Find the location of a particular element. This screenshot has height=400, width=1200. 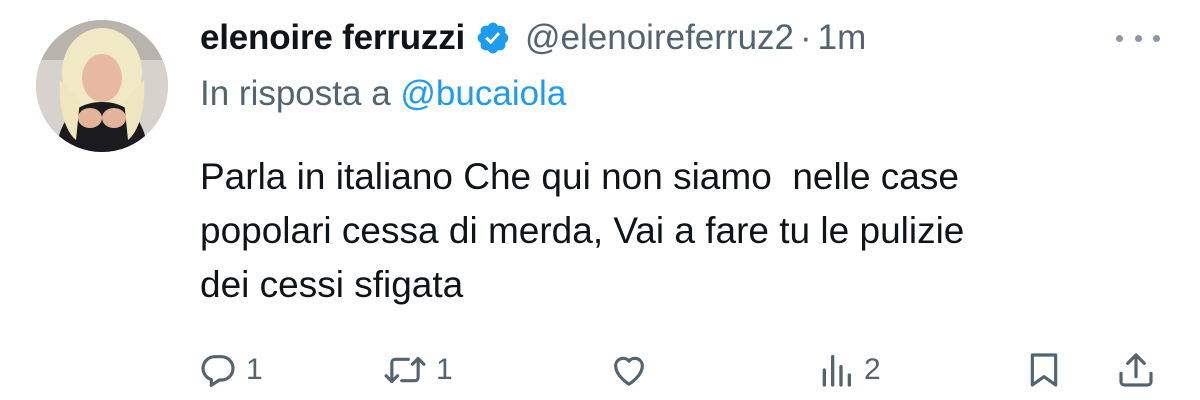

timestamp: 1m is located at coordinates (842, 38).